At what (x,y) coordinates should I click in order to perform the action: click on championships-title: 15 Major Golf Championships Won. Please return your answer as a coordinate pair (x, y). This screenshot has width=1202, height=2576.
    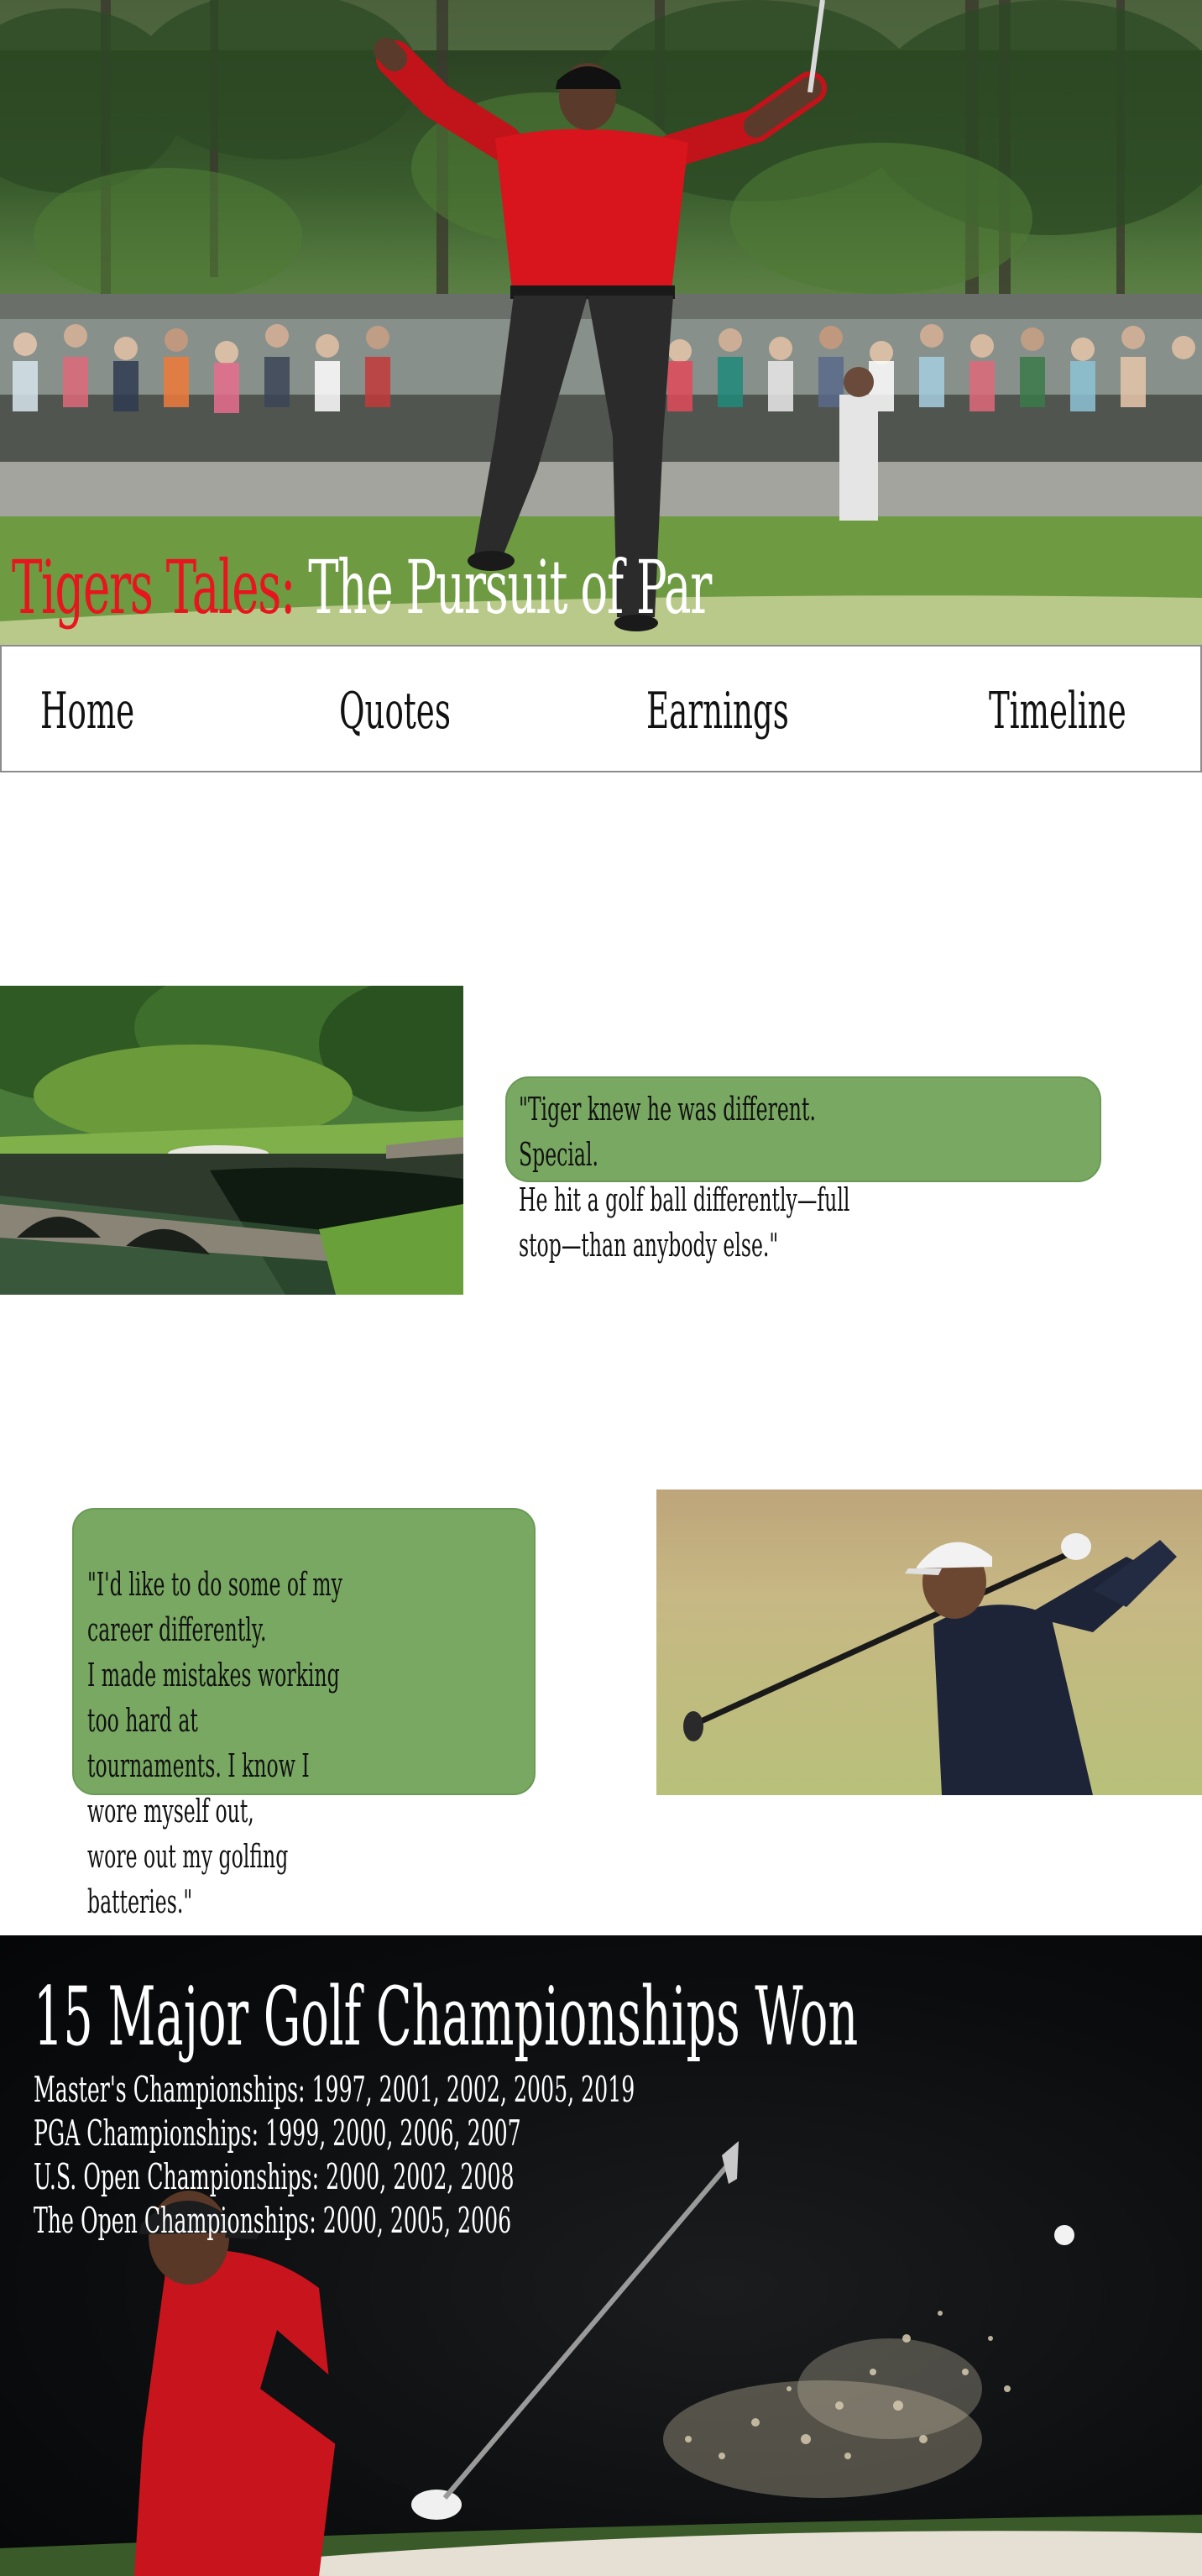
    Looking at the image, I should click on (446, 2017).